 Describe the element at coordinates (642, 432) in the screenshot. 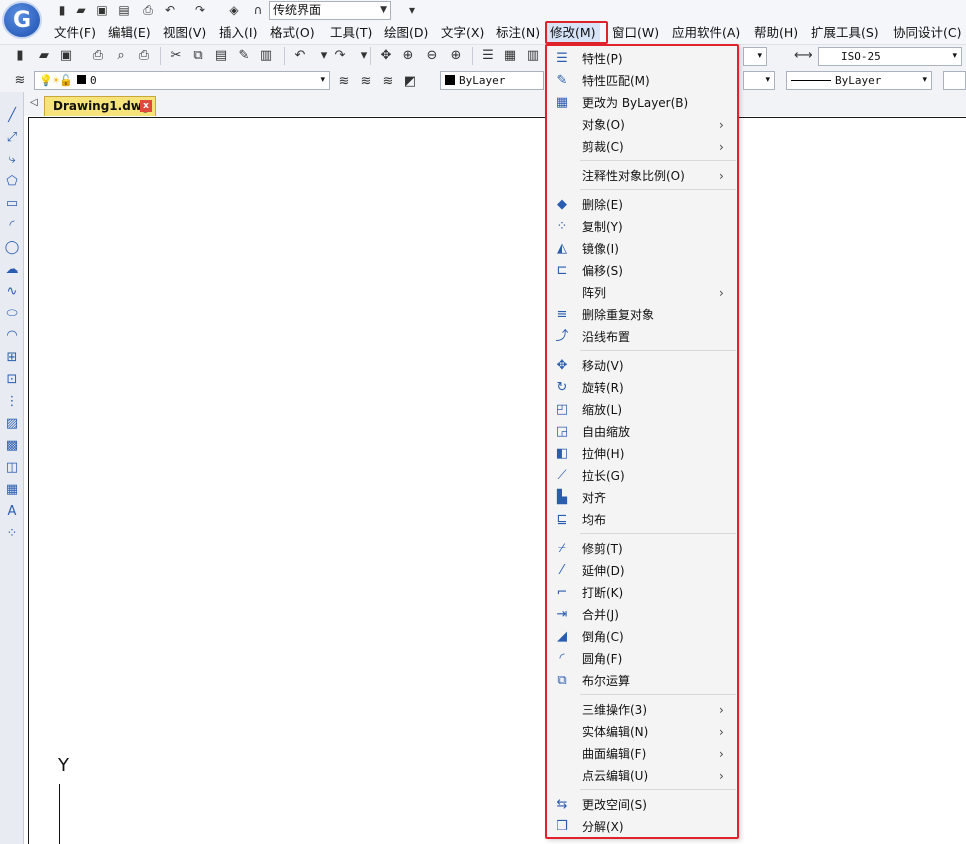

I see `modify-menu-item: ◲ 自由缩放` at that location.